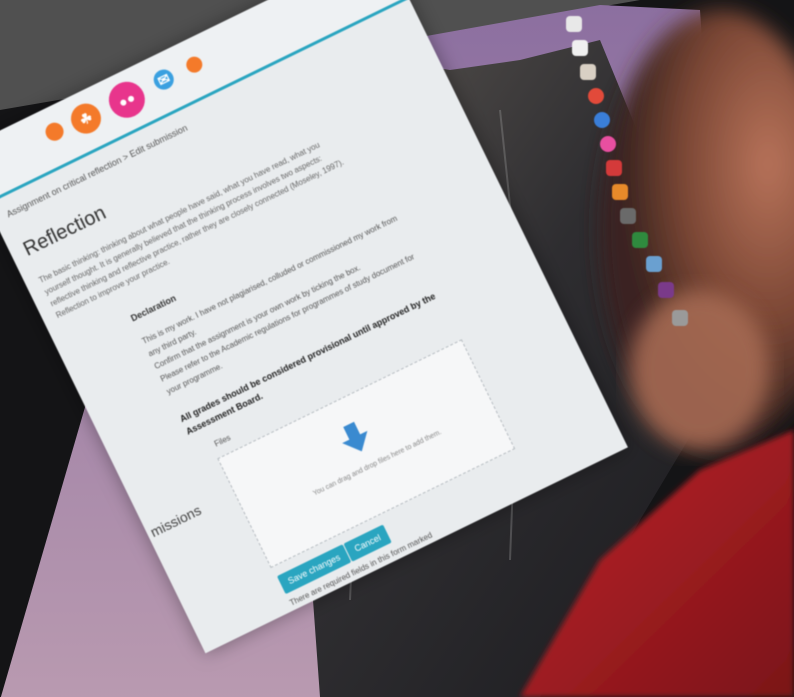 The width and height of the screenshot is (794, 697). What do you see at coordinates (602, 120) in the screenshot?
I see `dock-safari-icon` at bounding box center [602, 120].